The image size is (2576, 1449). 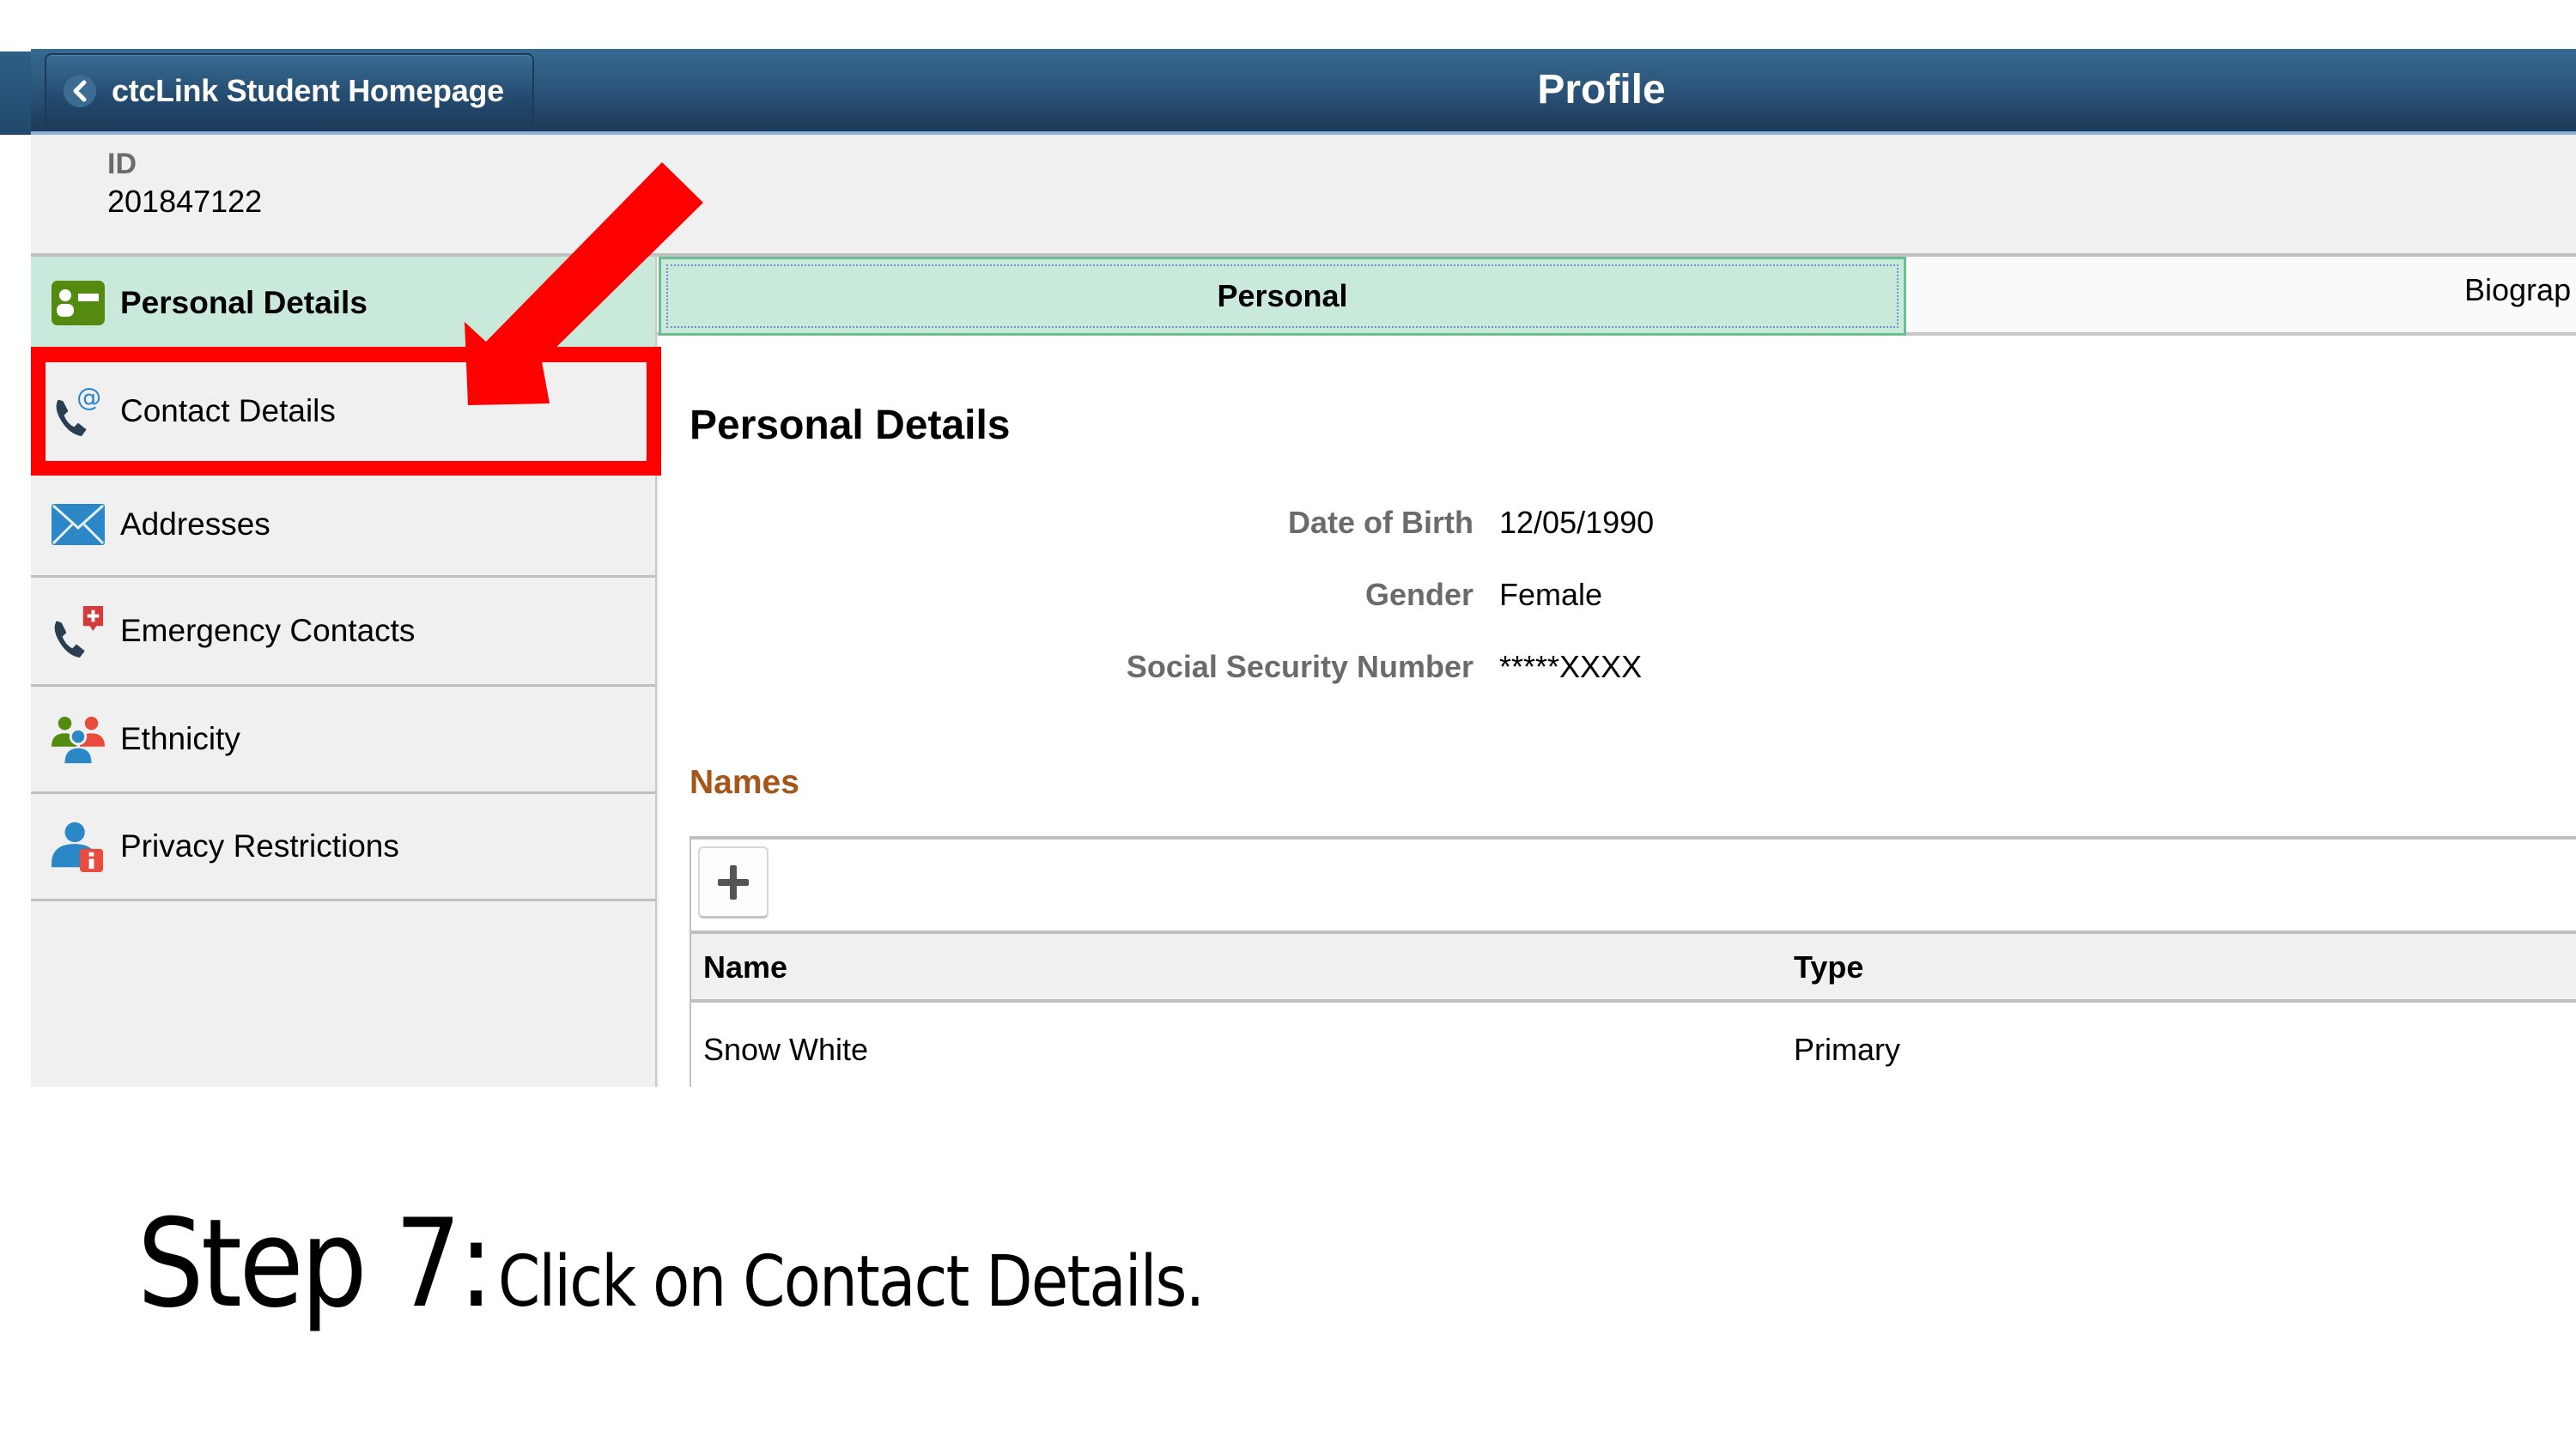 What do you see at coordinates (1299, 666) in the screenshot?
I see `field-label-ssn: Social Security Number` at bounding box center [1299, 666].